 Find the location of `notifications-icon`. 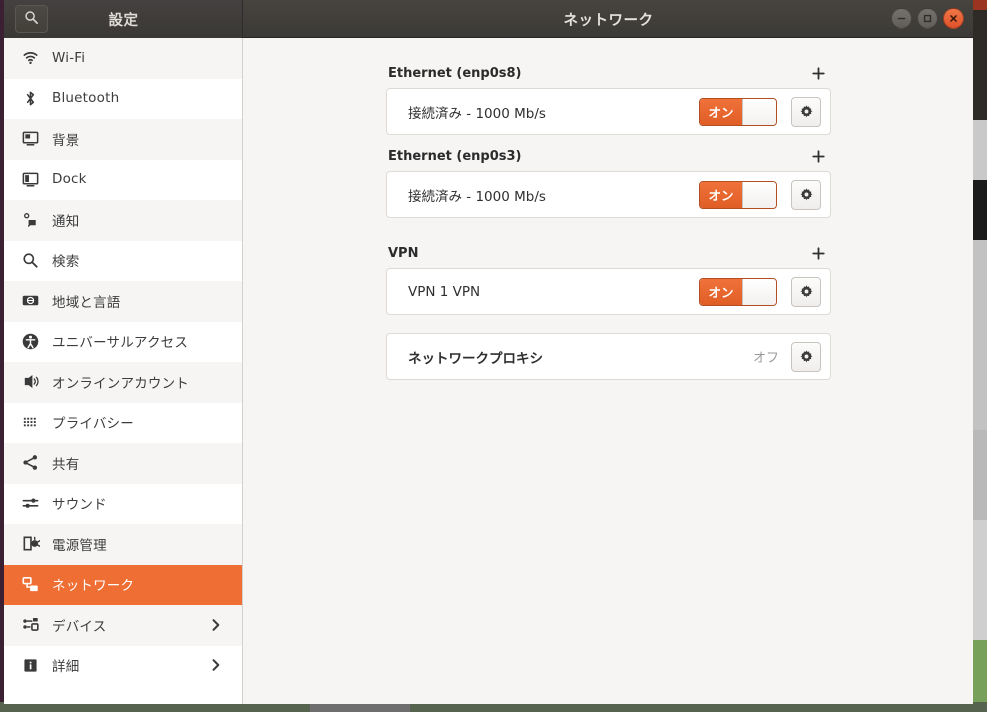

notifications-icon is located at coordinates (30, 220).